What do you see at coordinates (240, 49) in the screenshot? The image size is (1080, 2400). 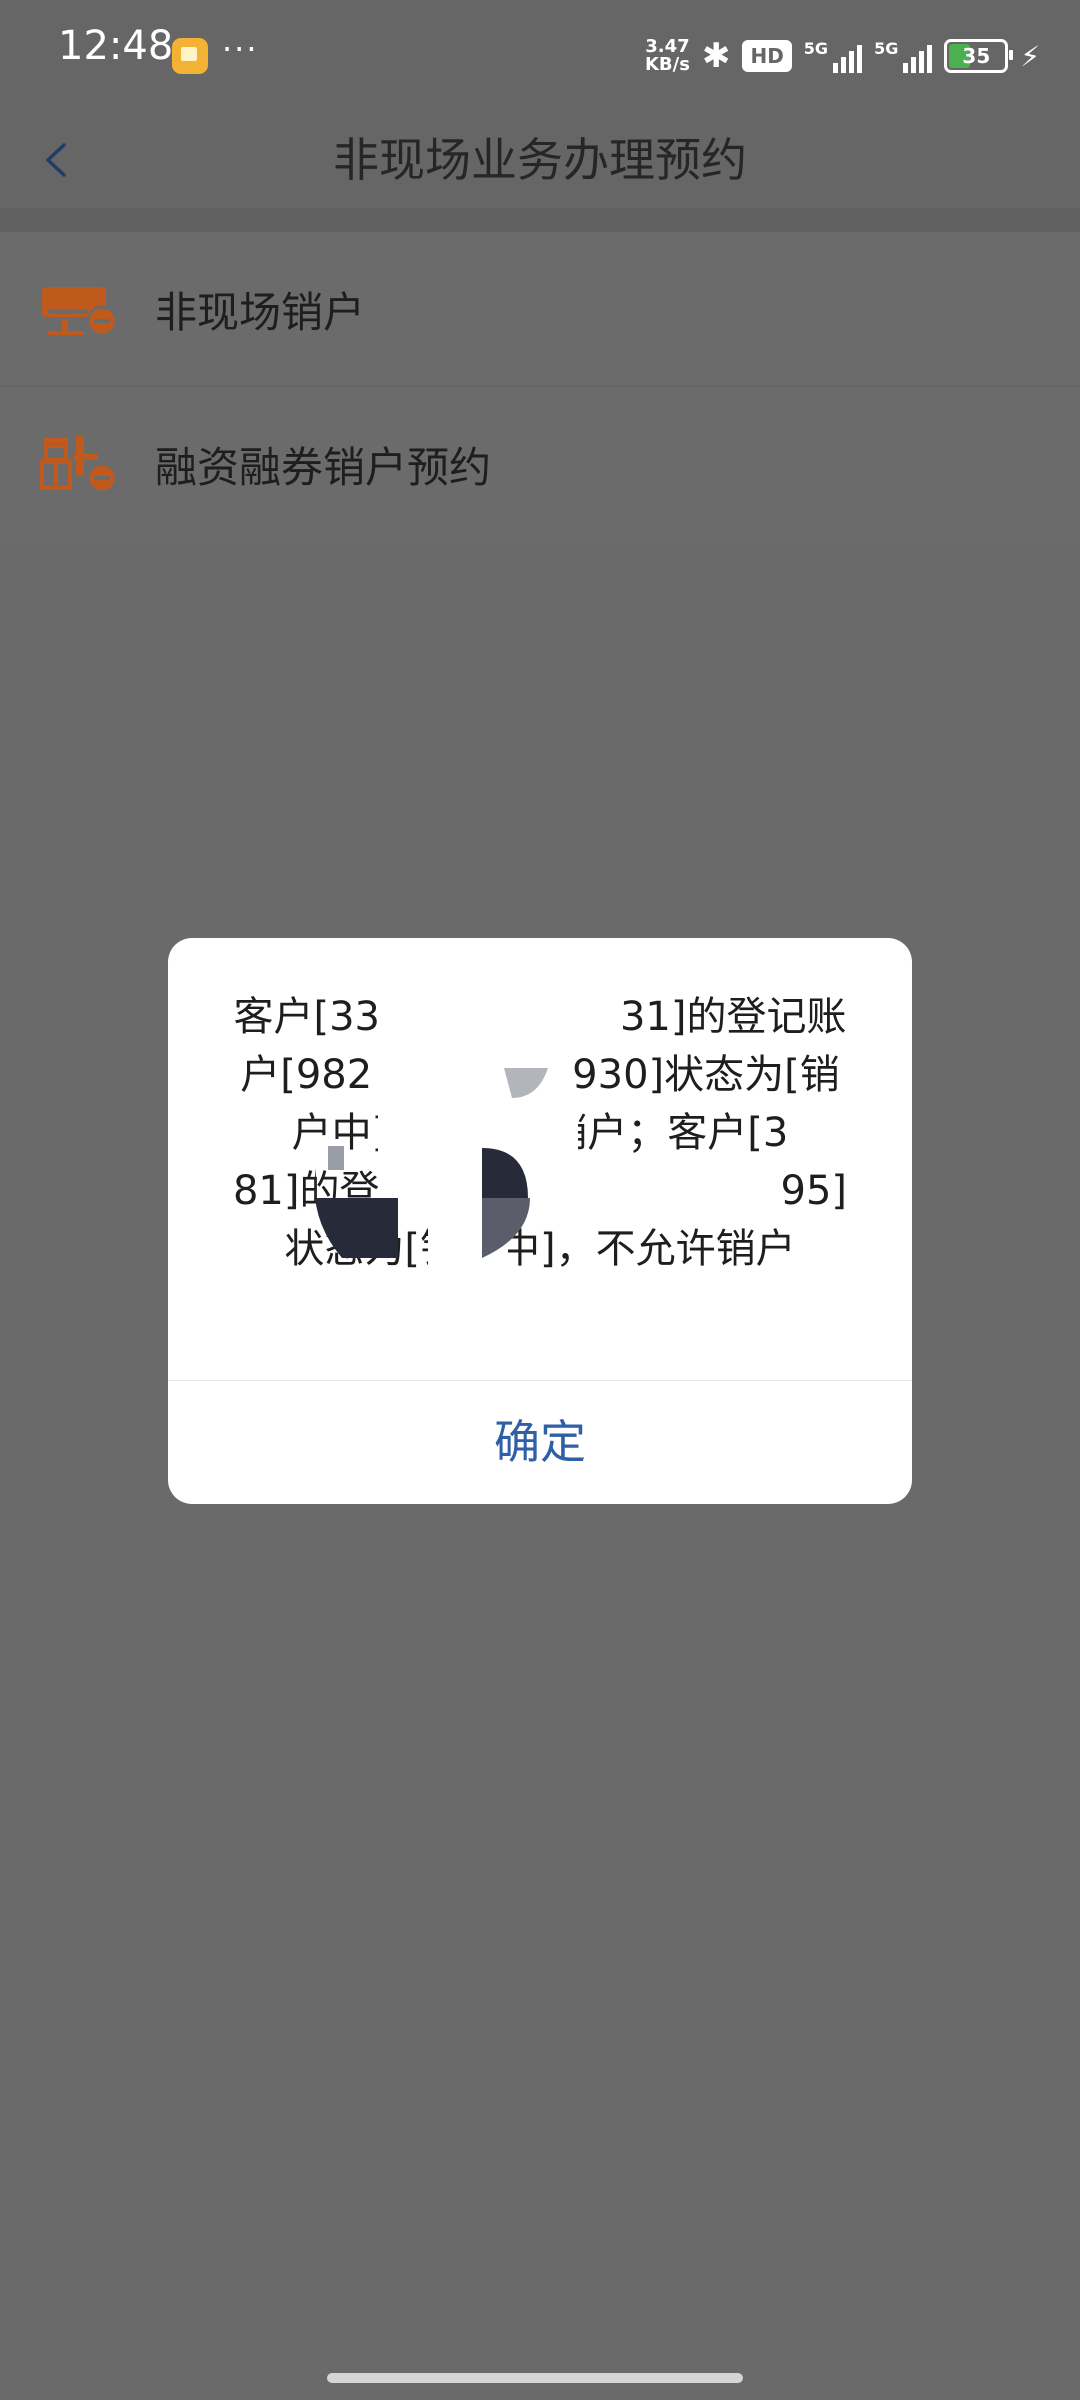 I see `more-notifications-icon: ···` at bounding box center [240, 49].